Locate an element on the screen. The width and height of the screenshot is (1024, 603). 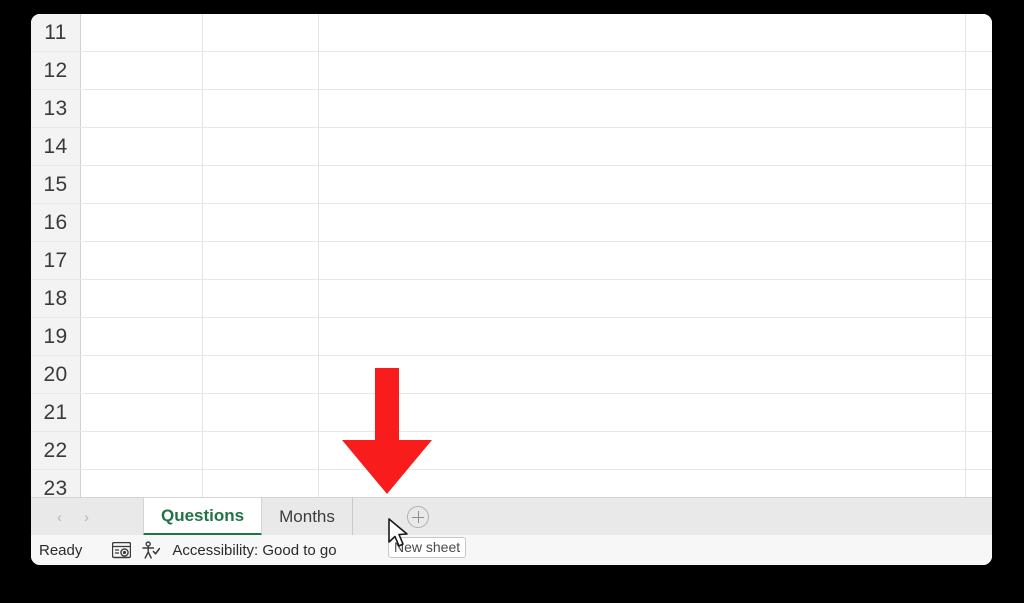
sheet-tabs: Questions Months is located at coordinates (248, 517).